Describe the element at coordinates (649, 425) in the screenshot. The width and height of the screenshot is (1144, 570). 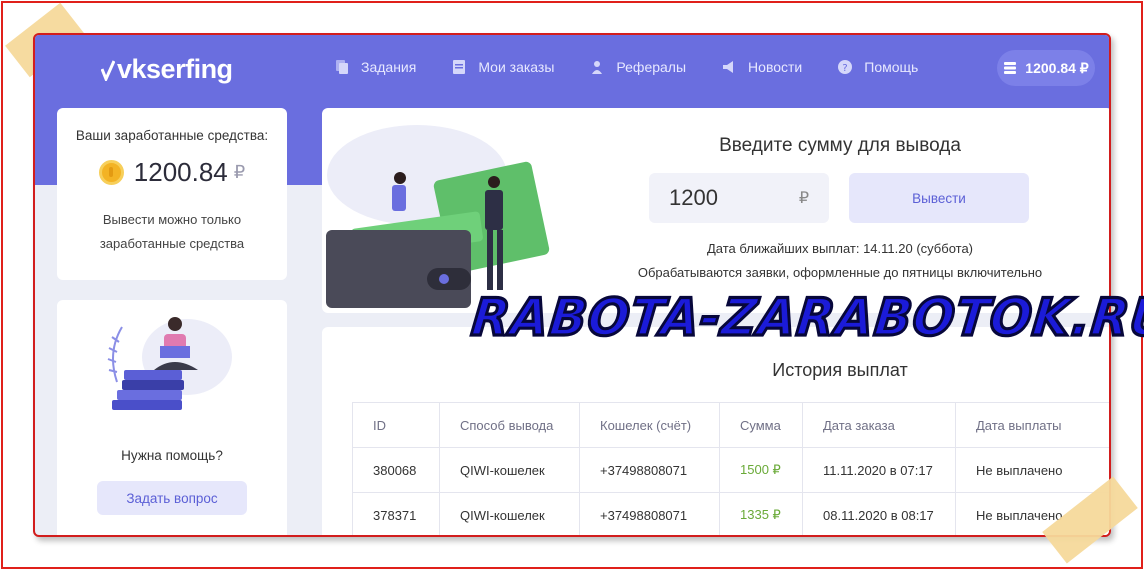
I see `column-header: Кошелек (счёт)` at that location.